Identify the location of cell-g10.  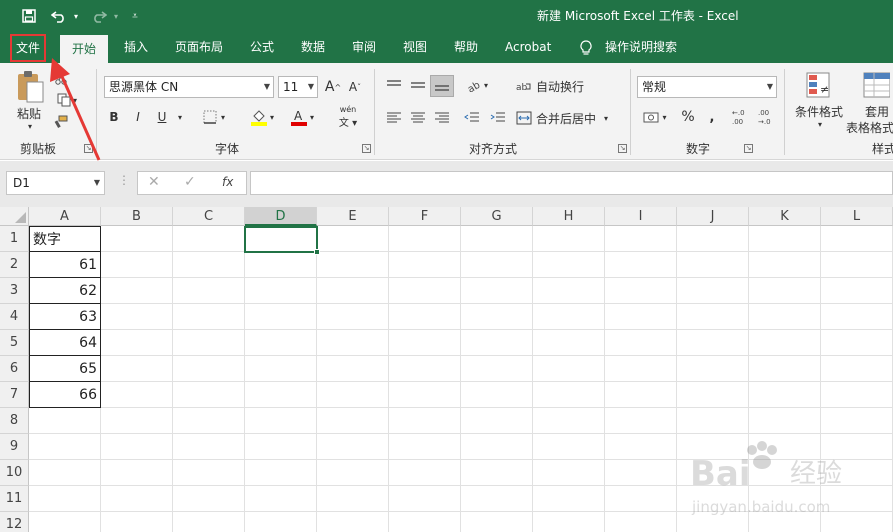
(497, 473).